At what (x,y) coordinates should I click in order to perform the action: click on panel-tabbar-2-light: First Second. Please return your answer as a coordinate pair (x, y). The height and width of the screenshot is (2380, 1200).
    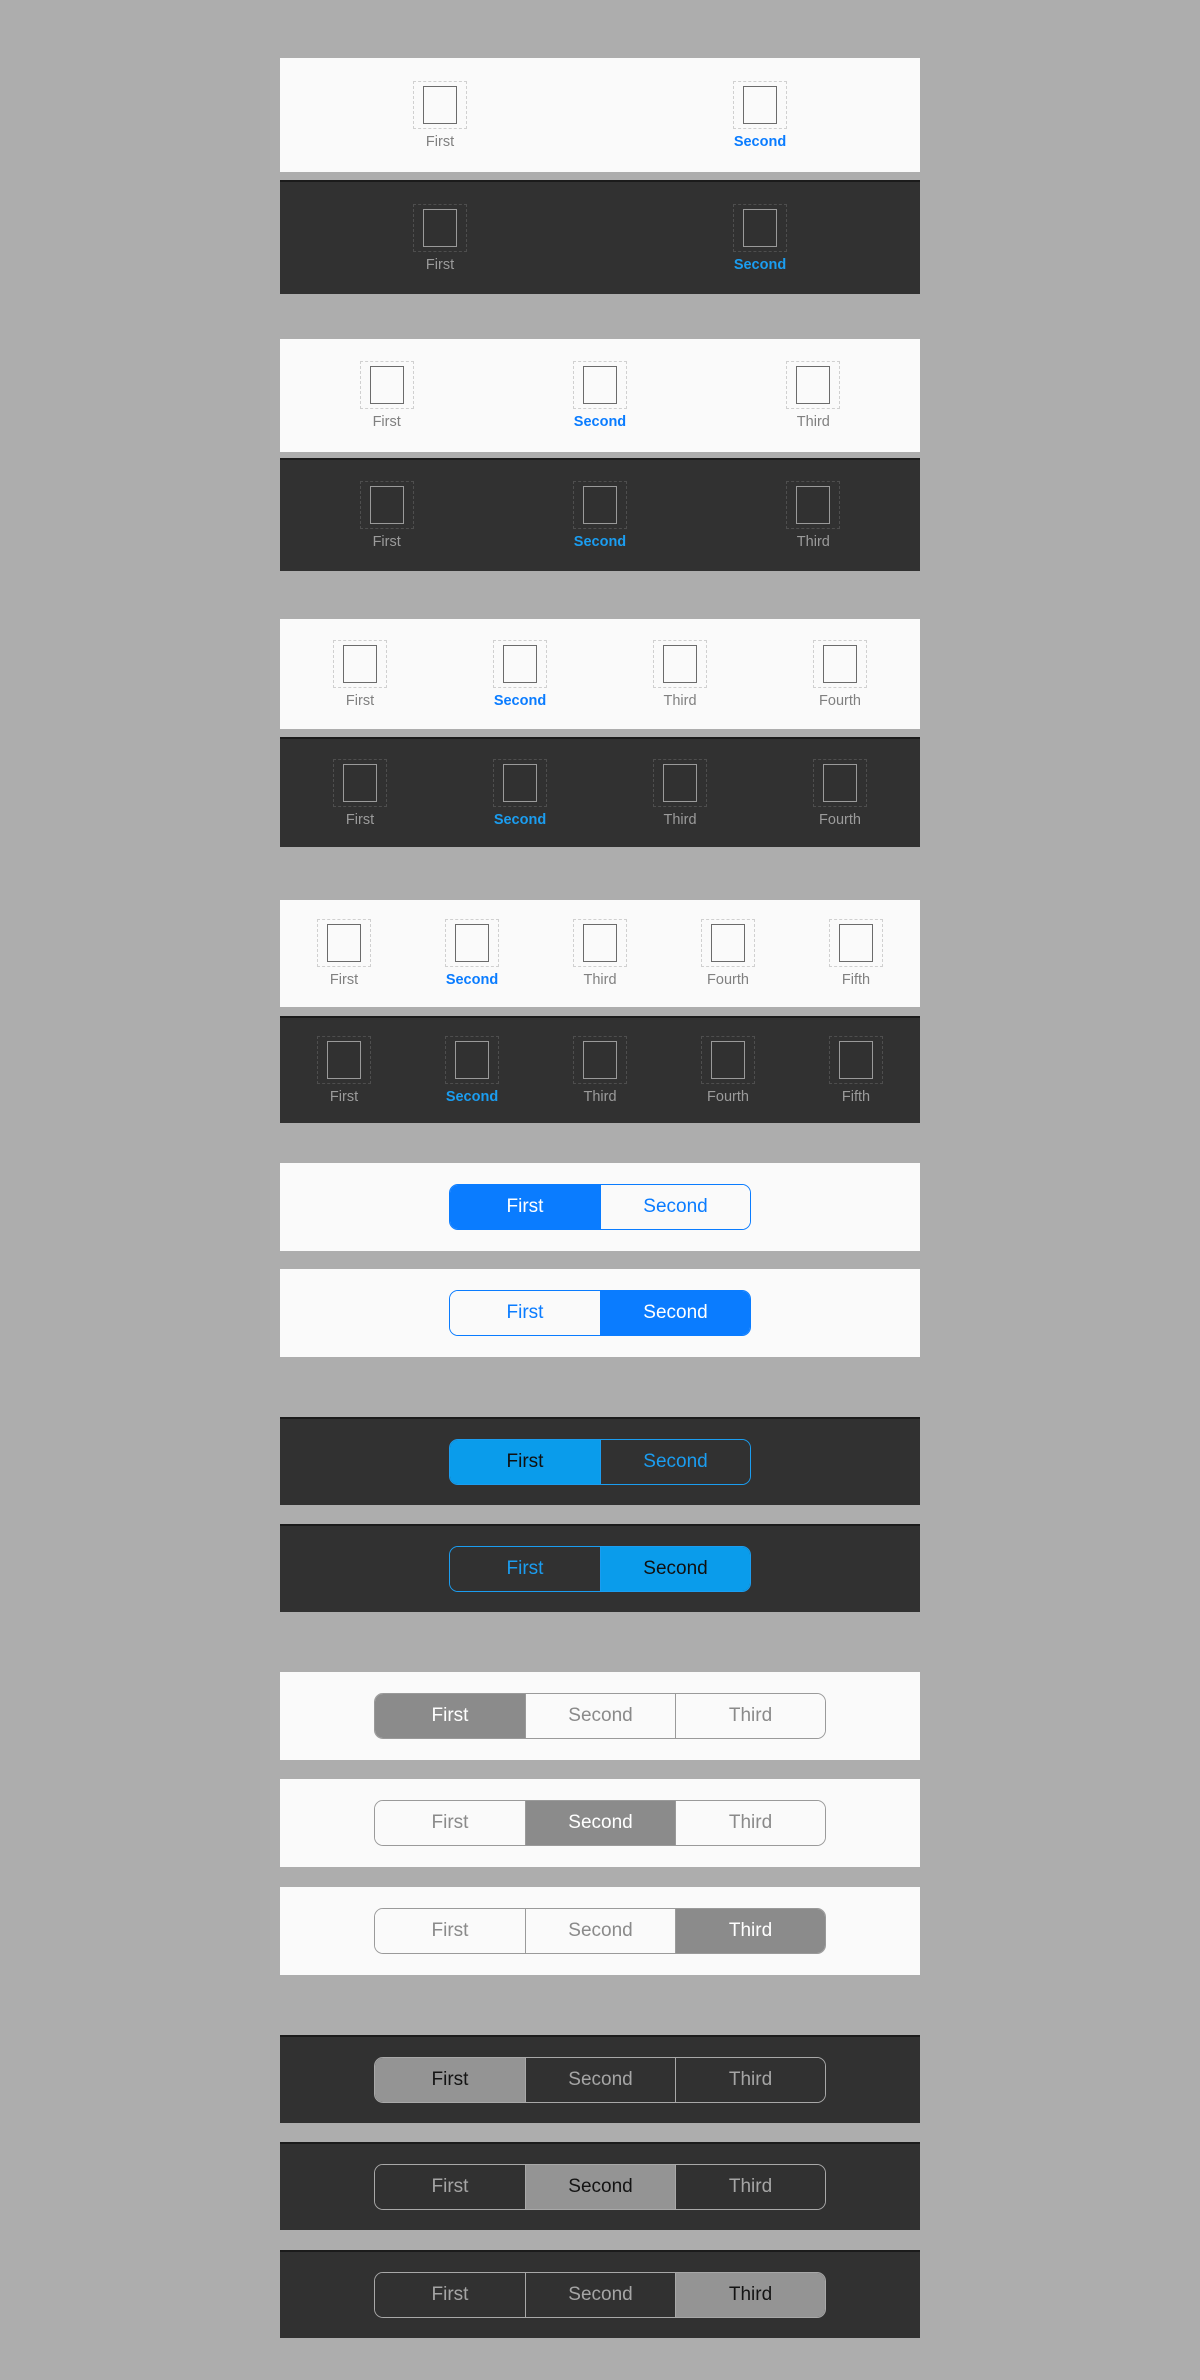
    Looking at the image, I should click on (600, 115).